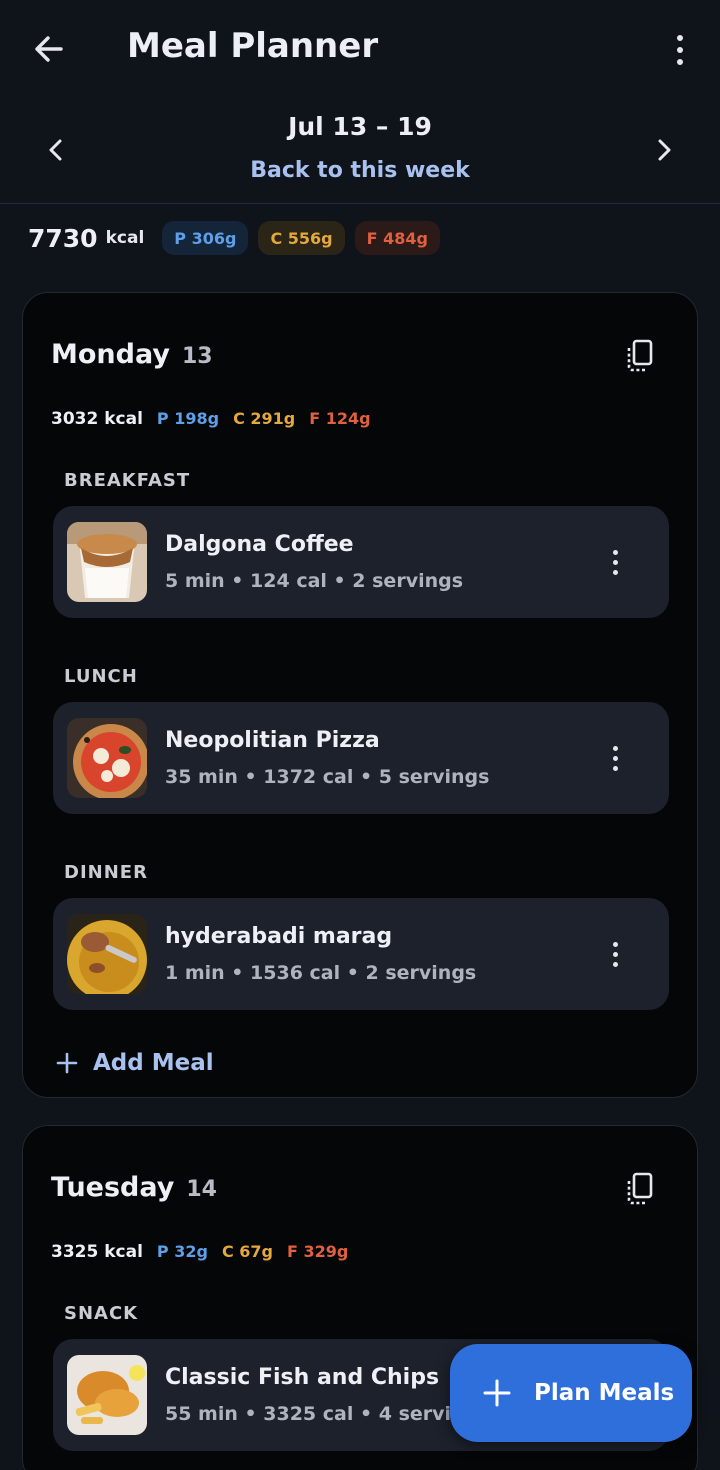 The height and width of the screenshot is (1470, 720). What do you see at coordinates (127, 480) in the screenshot?
I see `section-label-breakfast: BREAKFAST` at bounding box center [127, 480].